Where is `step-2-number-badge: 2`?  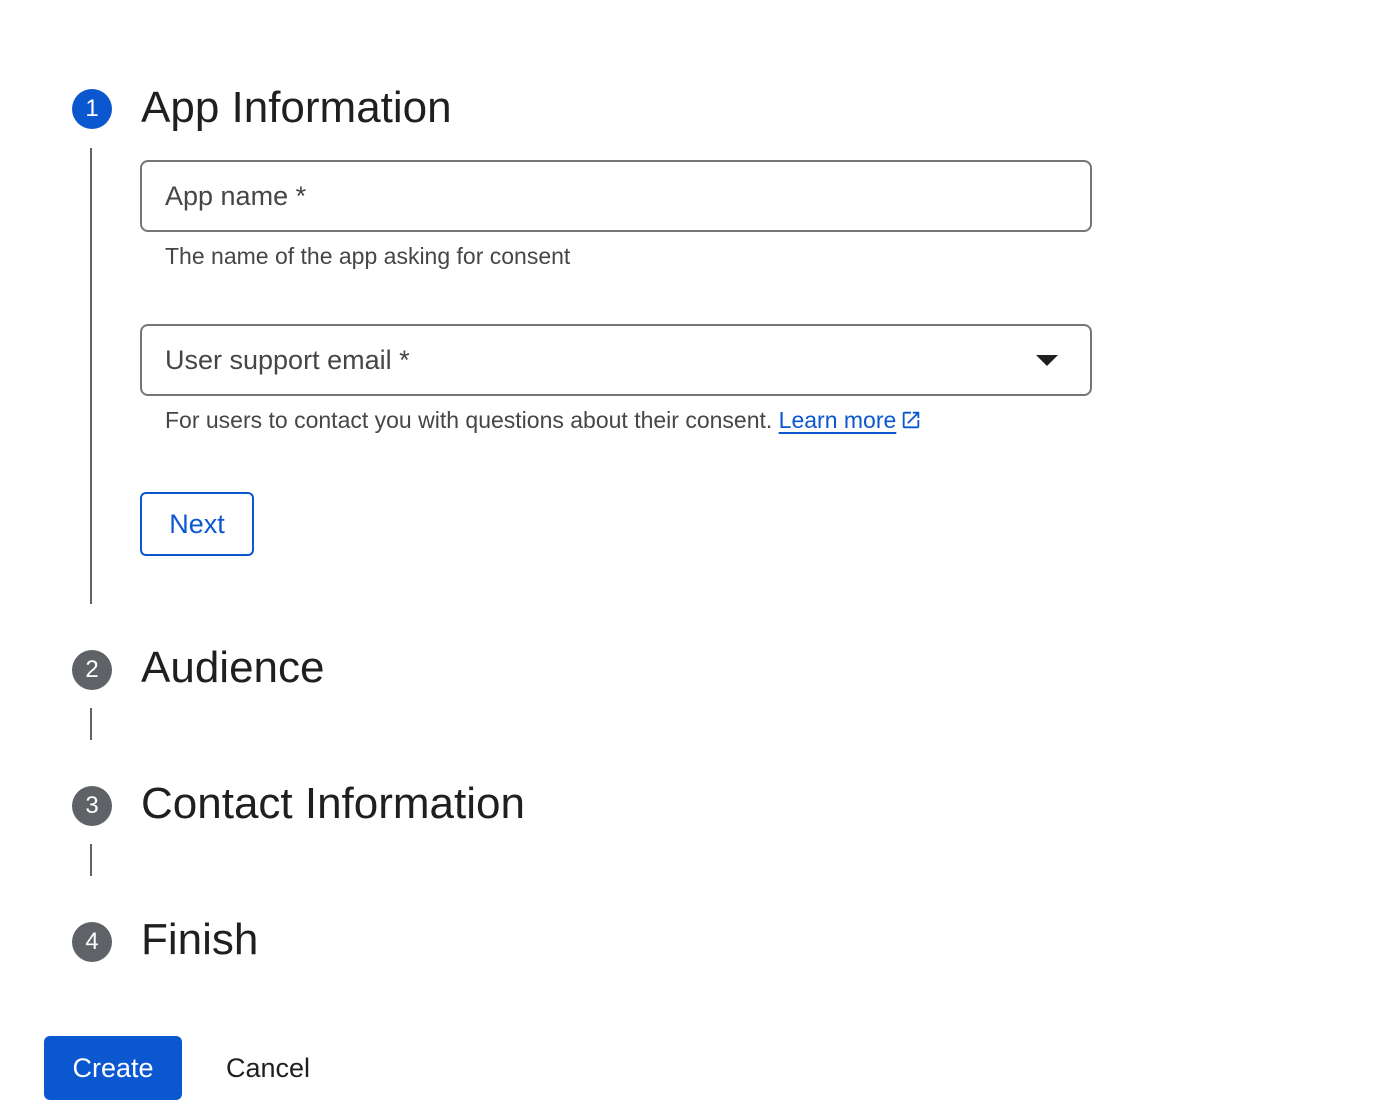
step-2-number-badge: 2 is located at coordinates (92, 670).